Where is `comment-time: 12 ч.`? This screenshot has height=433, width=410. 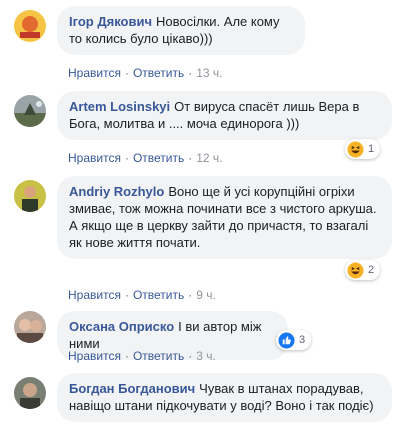 comment-time: 12 ч. is located at coordinates (209, 158).